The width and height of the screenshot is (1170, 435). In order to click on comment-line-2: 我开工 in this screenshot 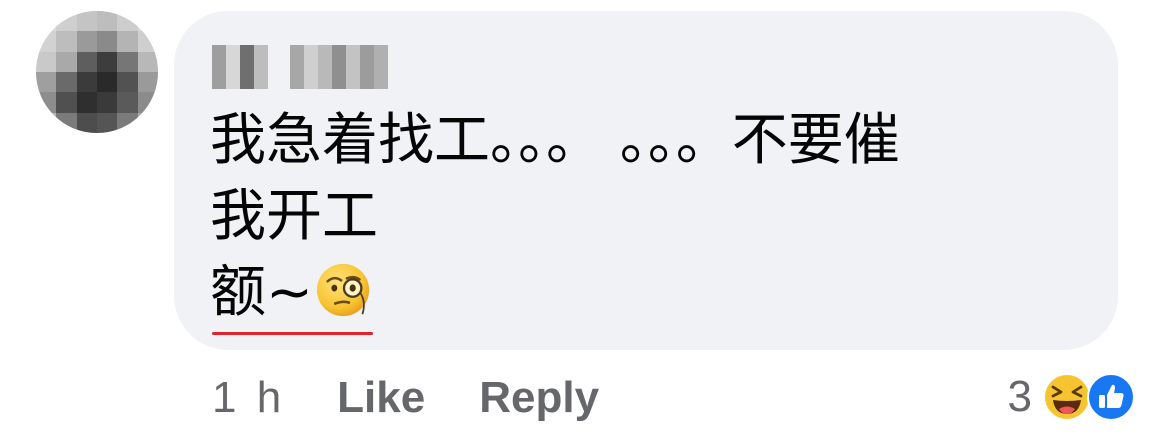, I will do `click(294, 216)`.